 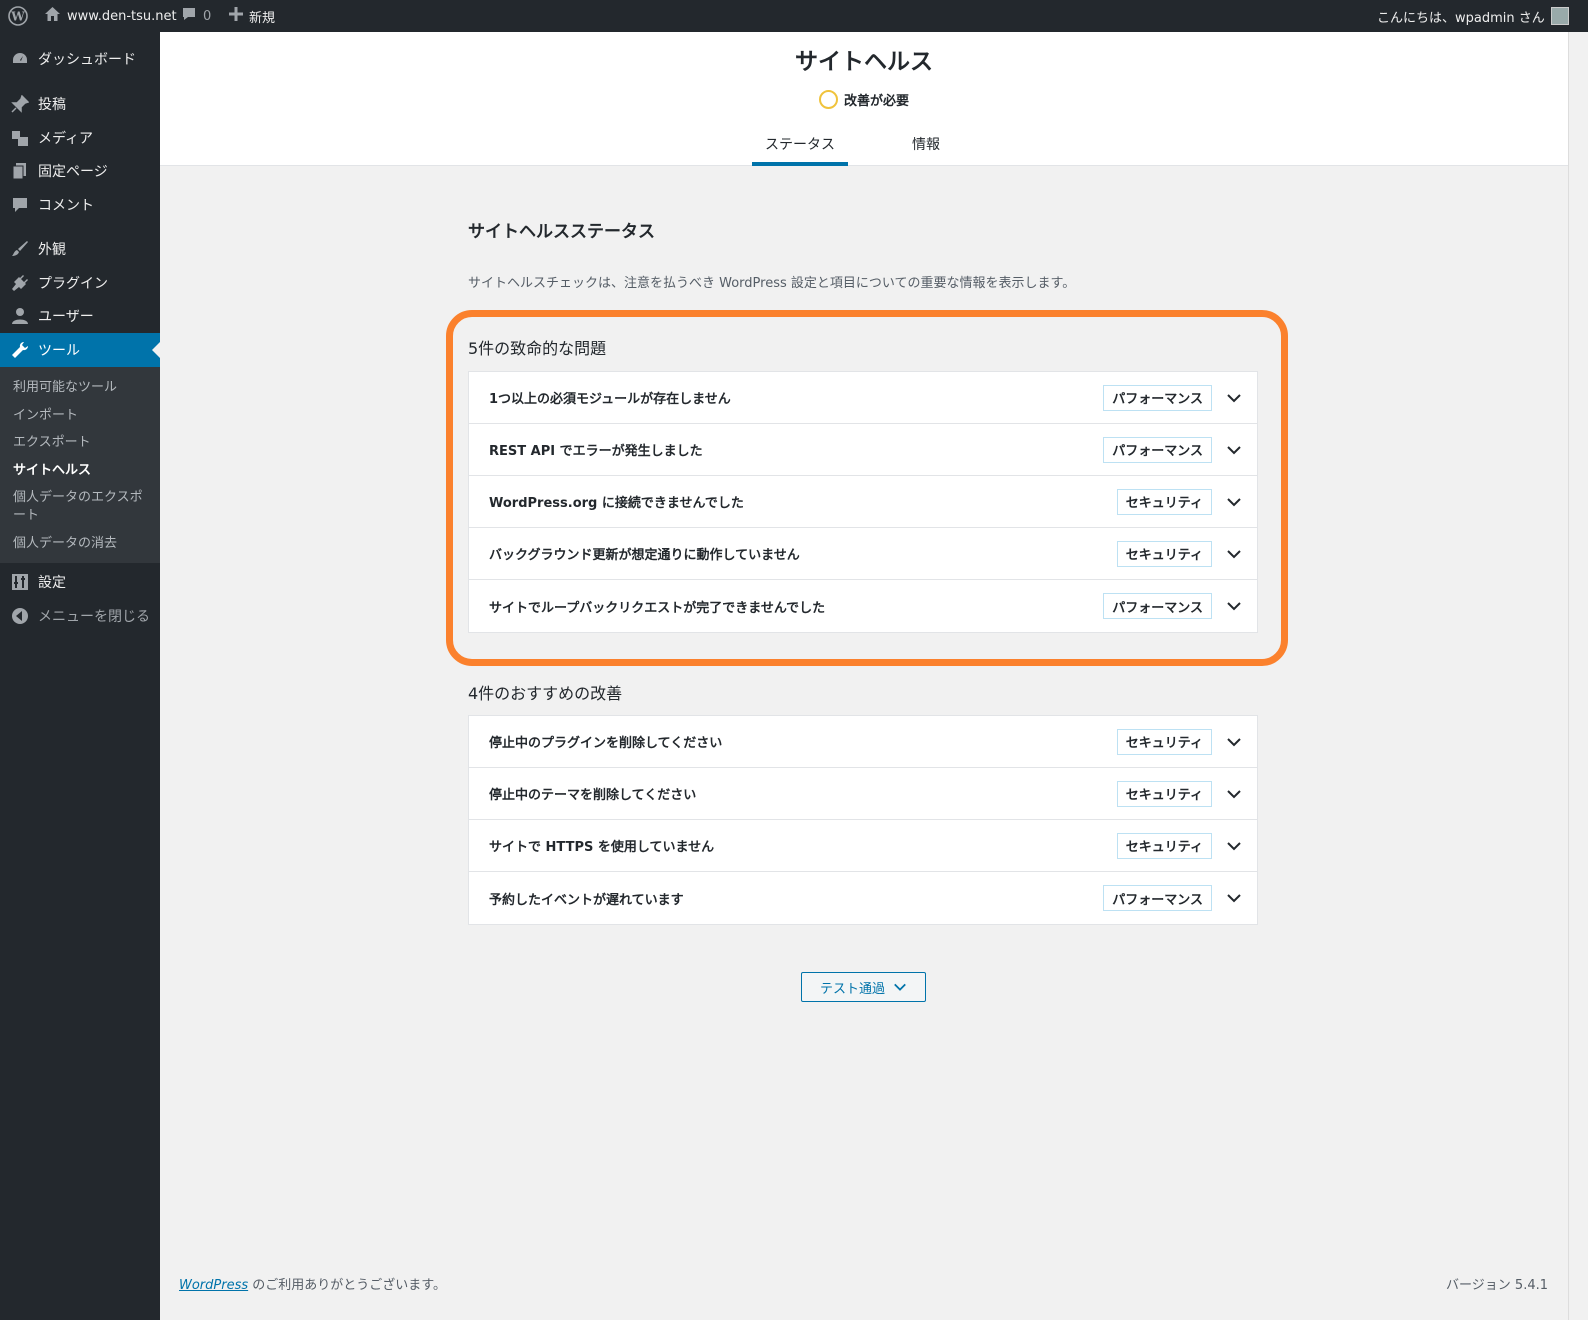 I want to click on submenu-item-export: エクスポート, so click(x=83, y=443).